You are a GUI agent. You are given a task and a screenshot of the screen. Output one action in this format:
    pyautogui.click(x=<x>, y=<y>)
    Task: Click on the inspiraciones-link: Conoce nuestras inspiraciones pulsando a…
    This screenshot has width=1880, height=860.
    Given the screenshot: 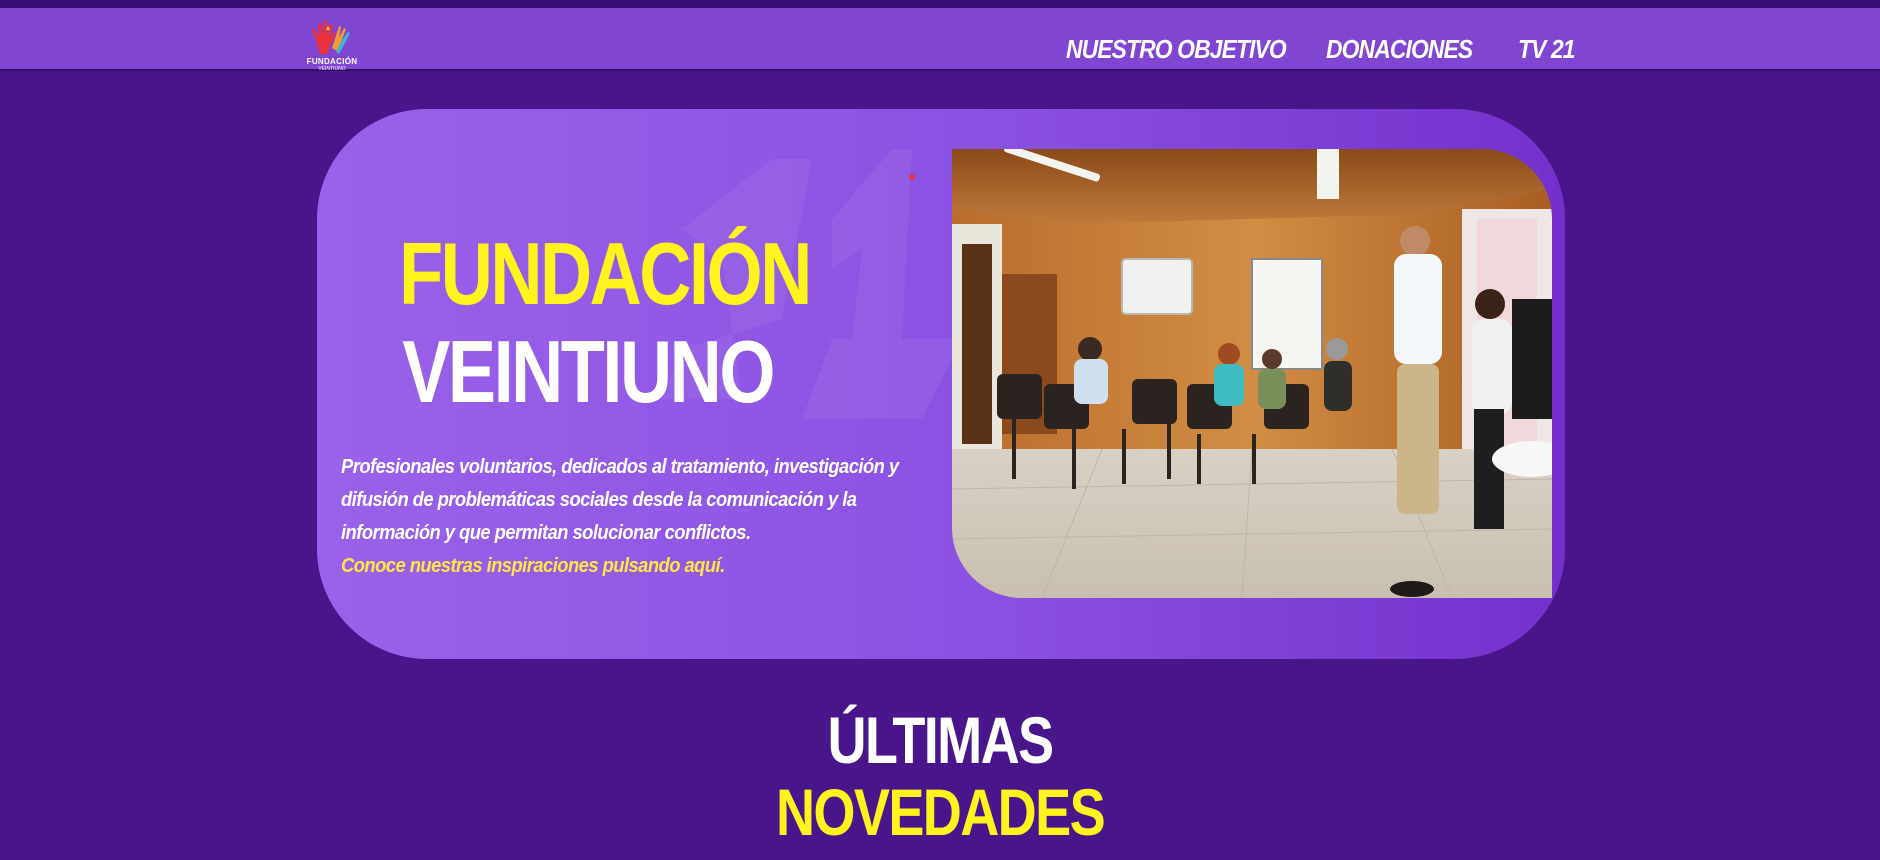 What is the action you would take?
    pyautogui.click(x=626, y=566)
    